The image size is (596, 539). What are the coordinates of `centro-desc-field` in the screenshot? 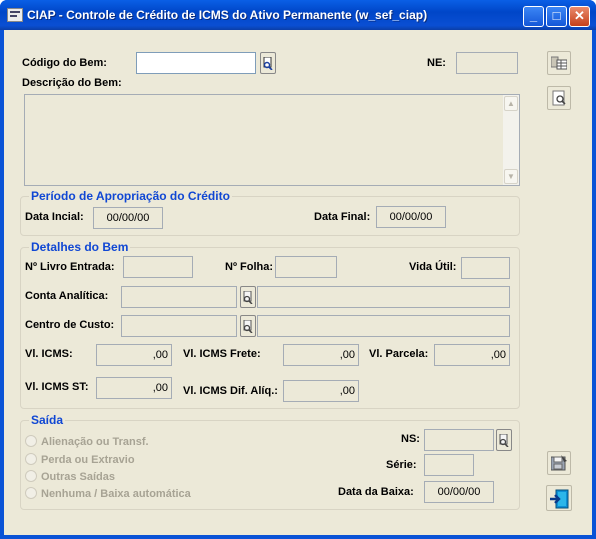 It's located at (383, 326).